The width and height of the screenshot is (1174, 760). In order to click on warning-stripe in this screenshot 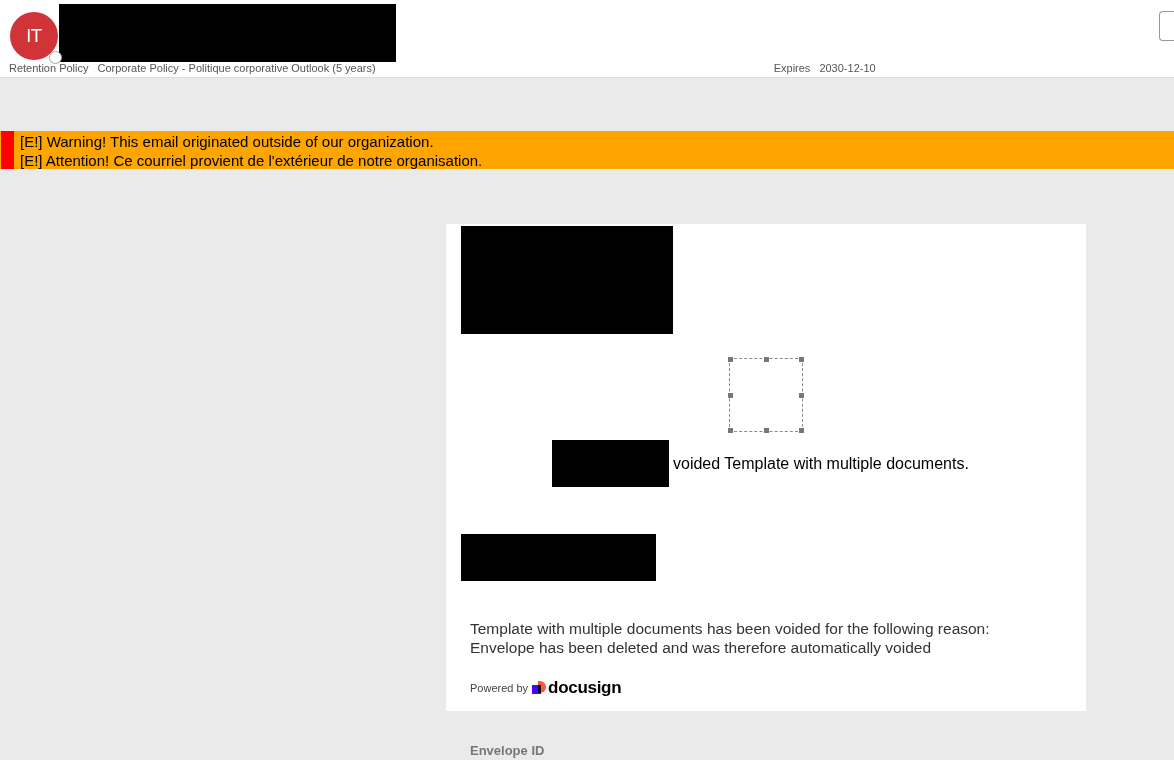, I will do `click(7, 150)`.